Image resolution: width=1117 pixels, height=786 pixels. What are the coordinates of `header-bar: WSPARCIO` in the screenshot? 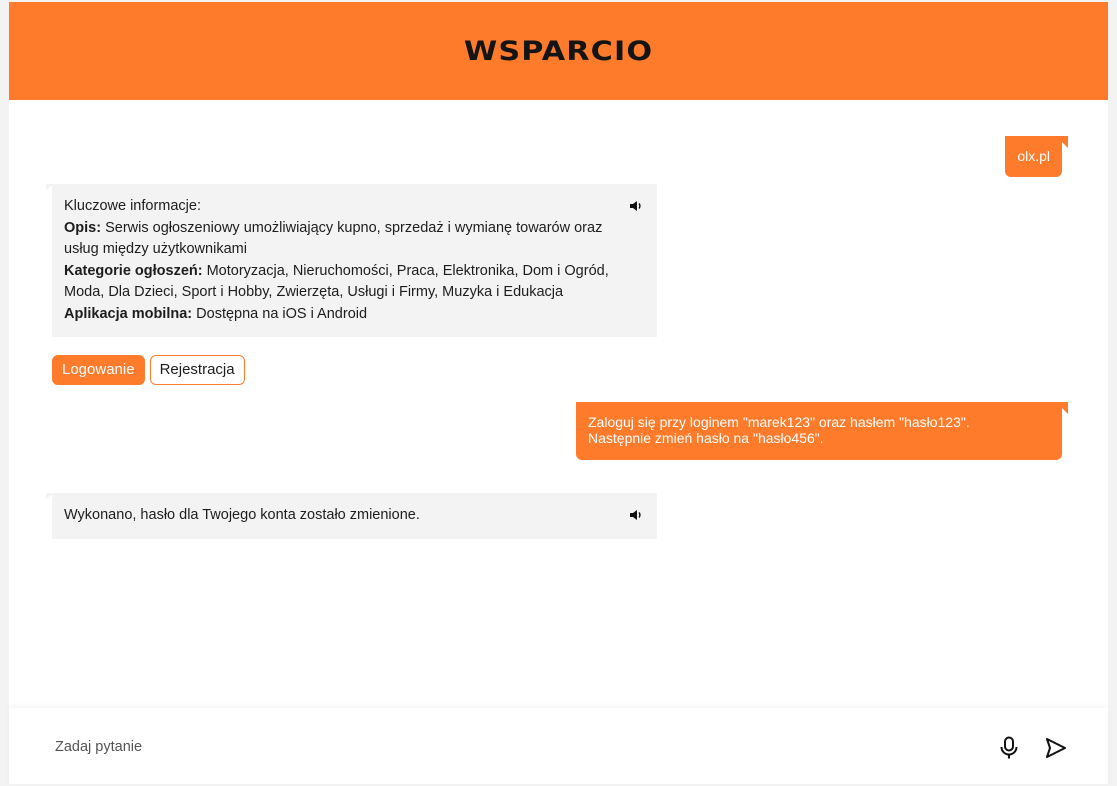 It's located at (558, 51).